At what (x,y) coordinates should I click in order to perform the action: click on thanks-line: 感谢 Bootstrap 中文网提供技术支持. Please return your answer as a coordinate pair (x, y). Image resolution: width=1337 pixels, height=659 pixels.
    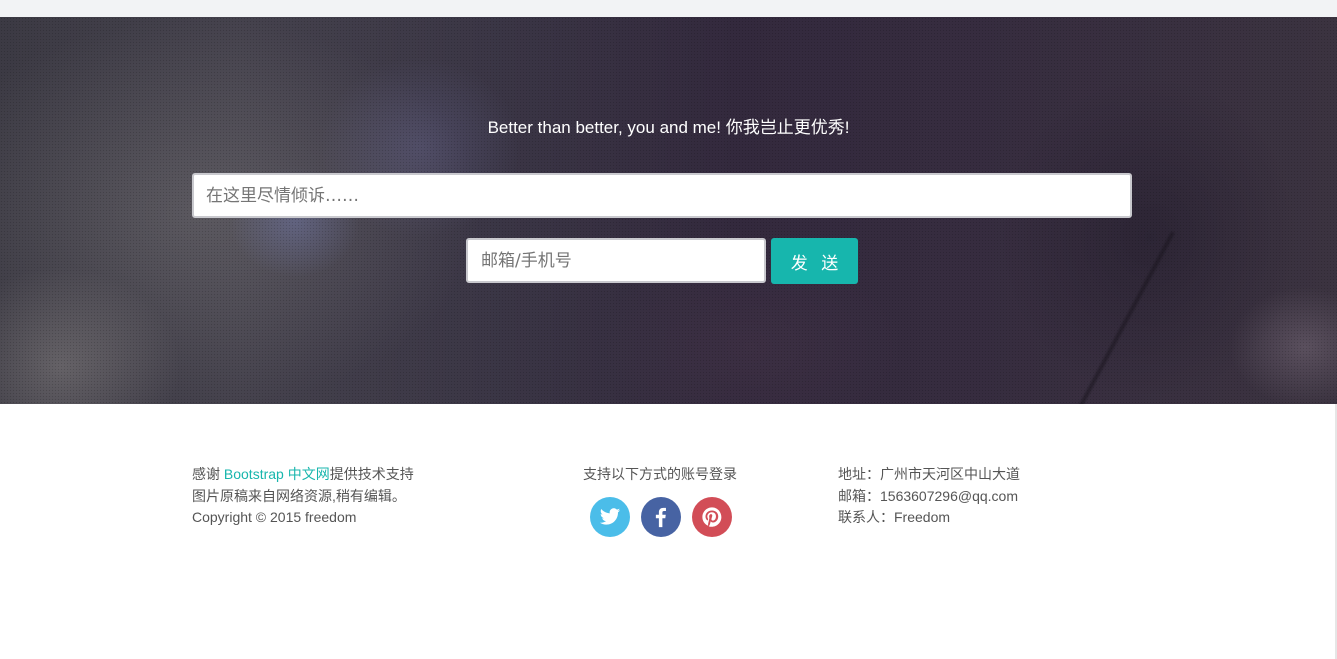
    Looking at the image, I should click on (352, 475).